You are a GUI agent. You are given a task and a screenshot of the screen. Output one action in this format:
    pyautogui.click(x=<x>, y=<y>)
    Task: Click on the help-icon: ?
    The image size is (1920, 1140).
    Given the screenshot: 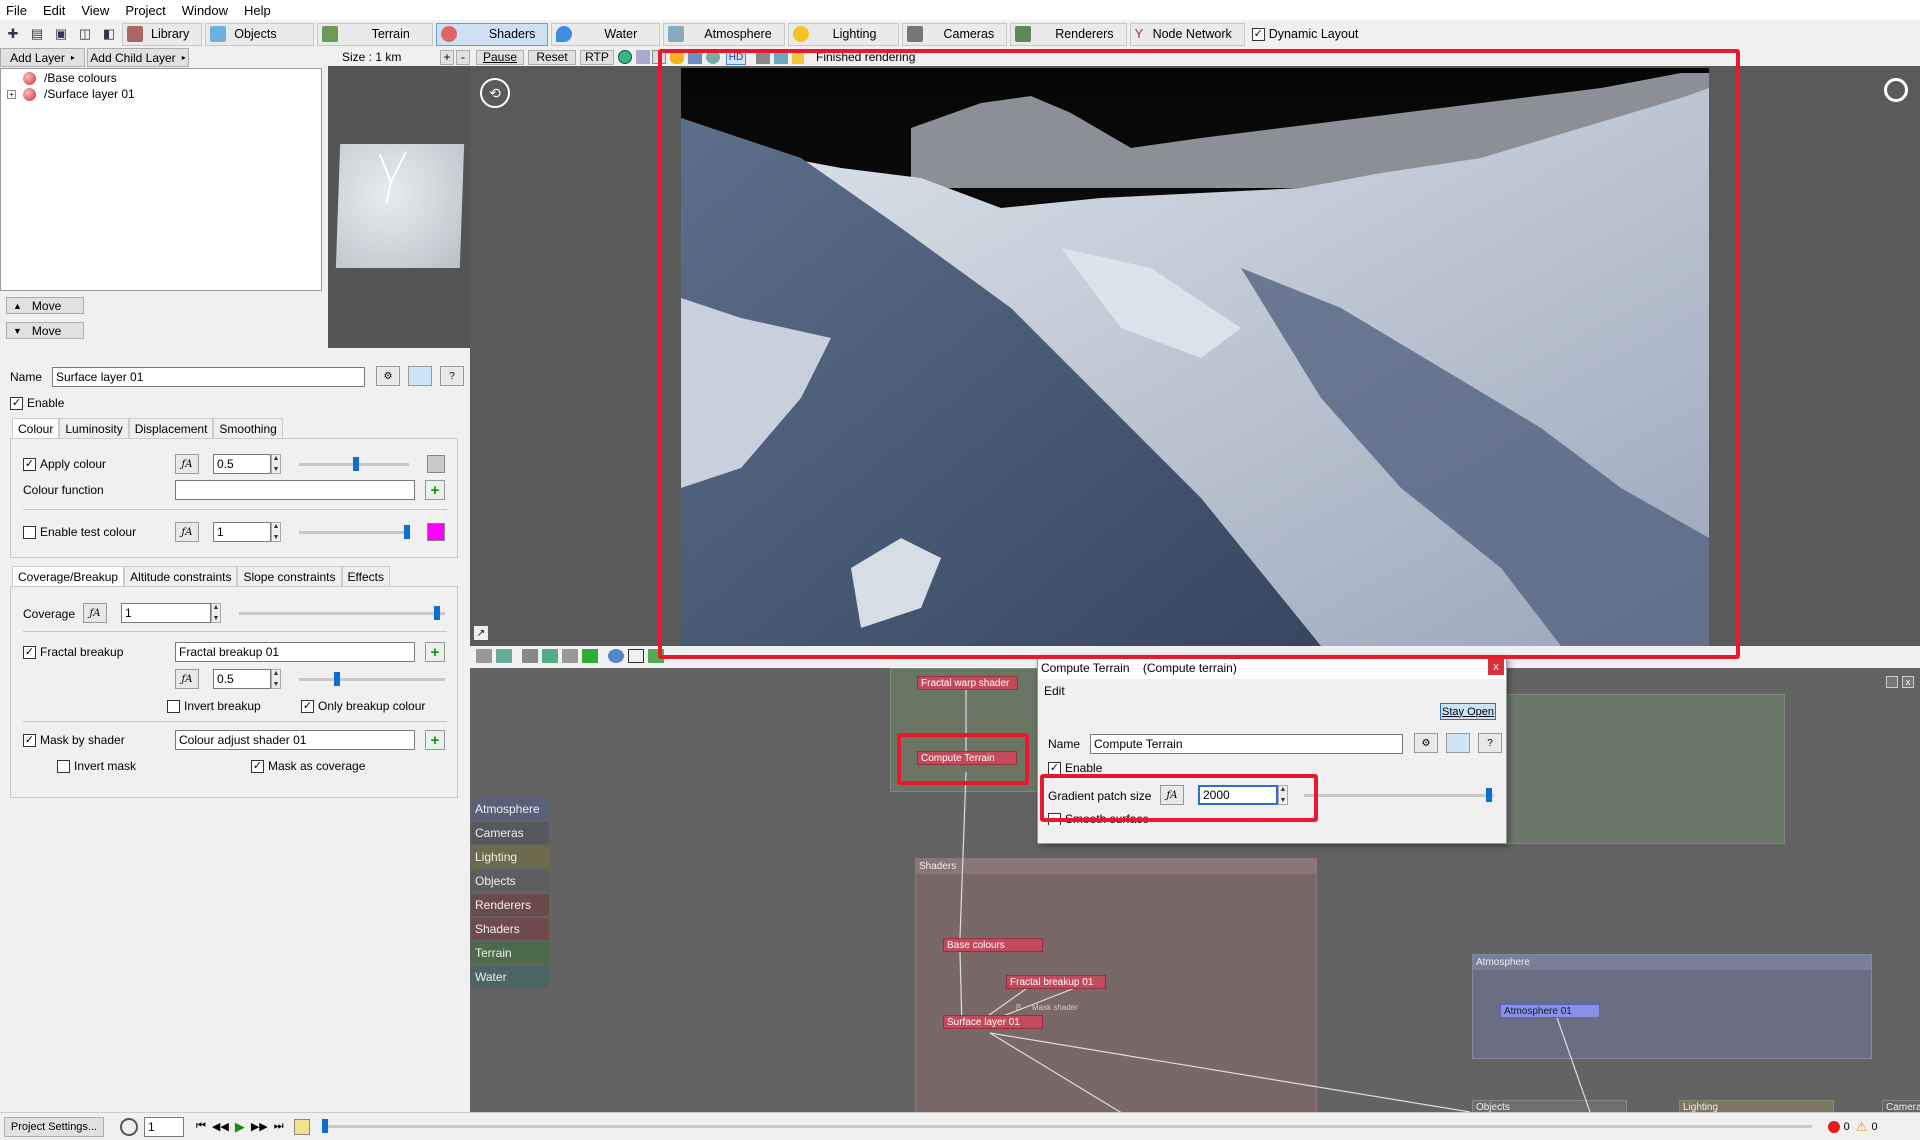 What is the action you would take?
    pyautogui.click(x=452, y=376)
    